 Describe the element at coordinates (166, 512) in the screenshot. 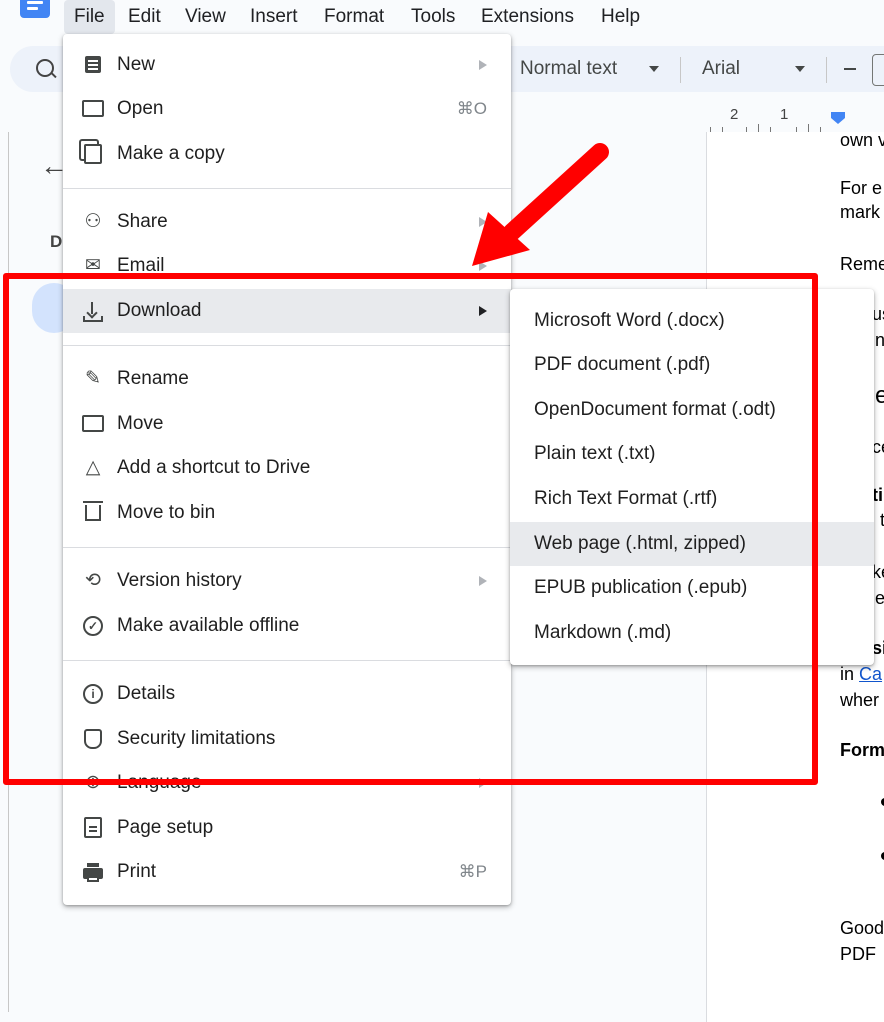

I see `menu-item-label: Move to bin` at that location.